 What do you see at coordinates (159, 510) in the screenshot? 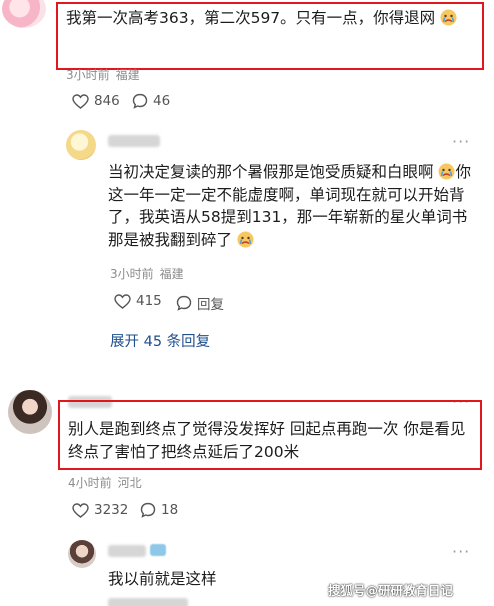
I see `reply-button: 18` at bounding box center [159, 510].